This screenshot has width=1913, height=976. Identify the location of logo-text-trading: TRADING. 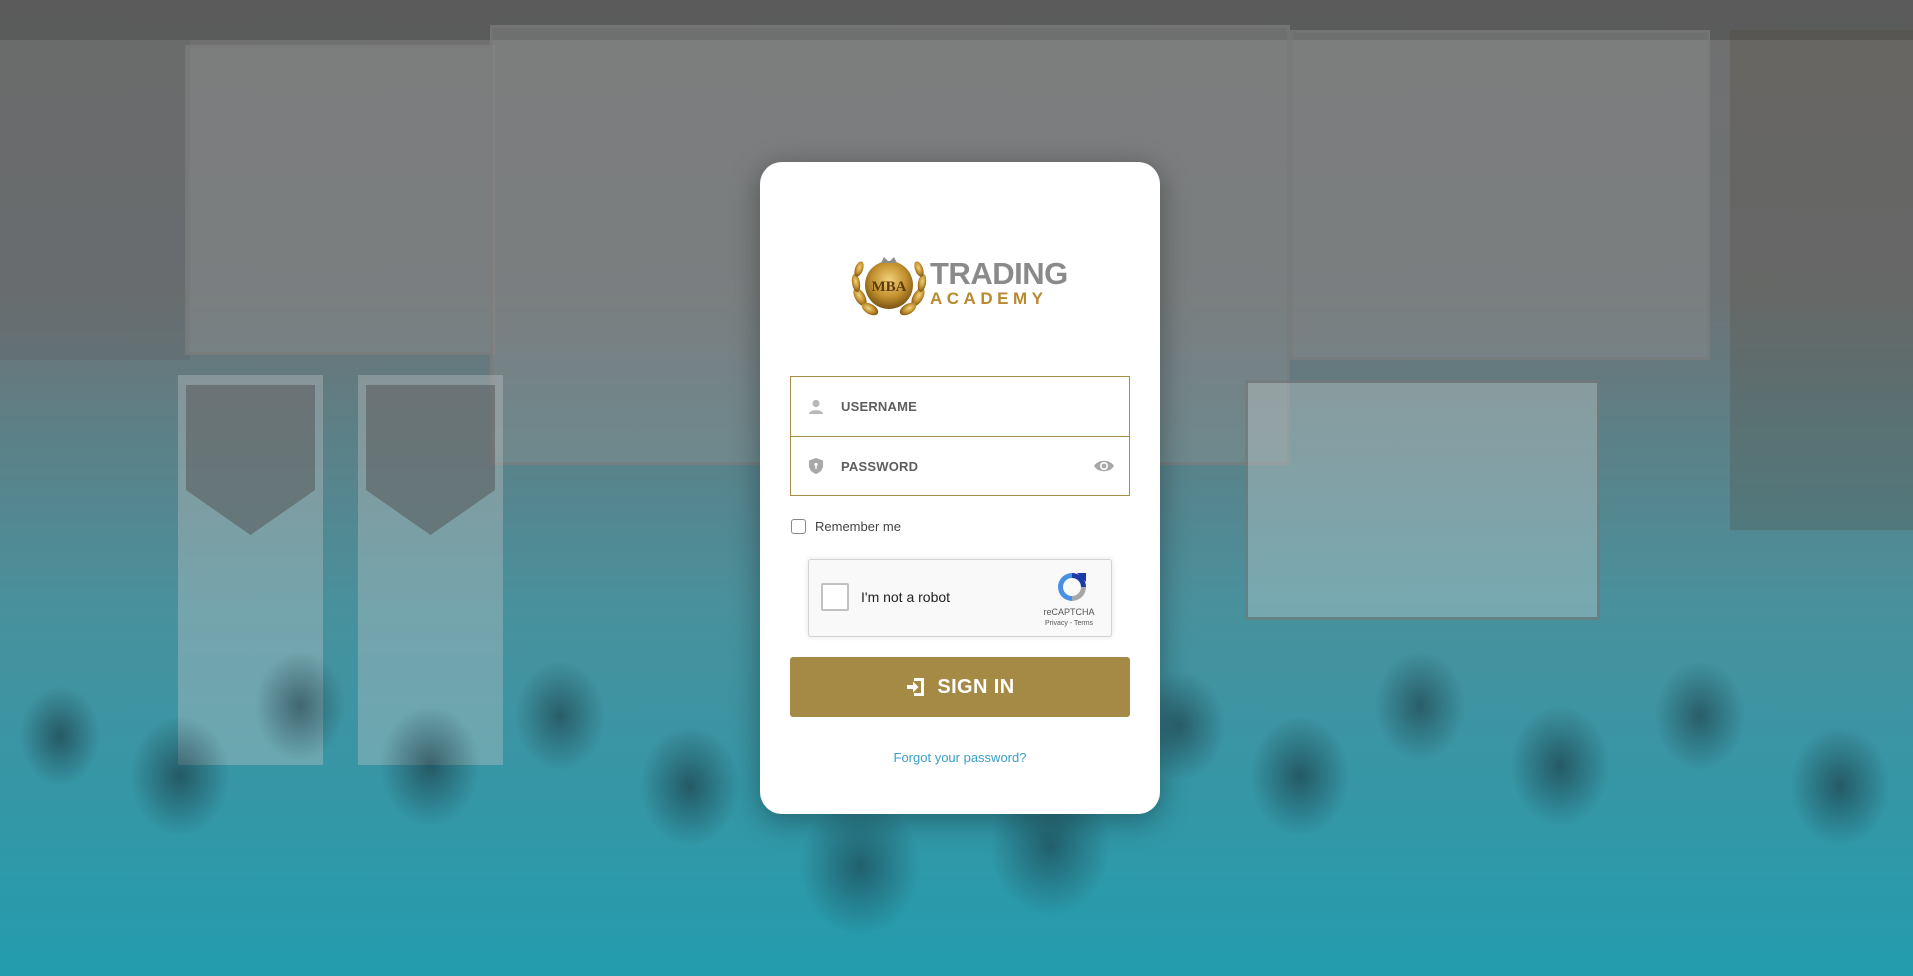
(999, 273).